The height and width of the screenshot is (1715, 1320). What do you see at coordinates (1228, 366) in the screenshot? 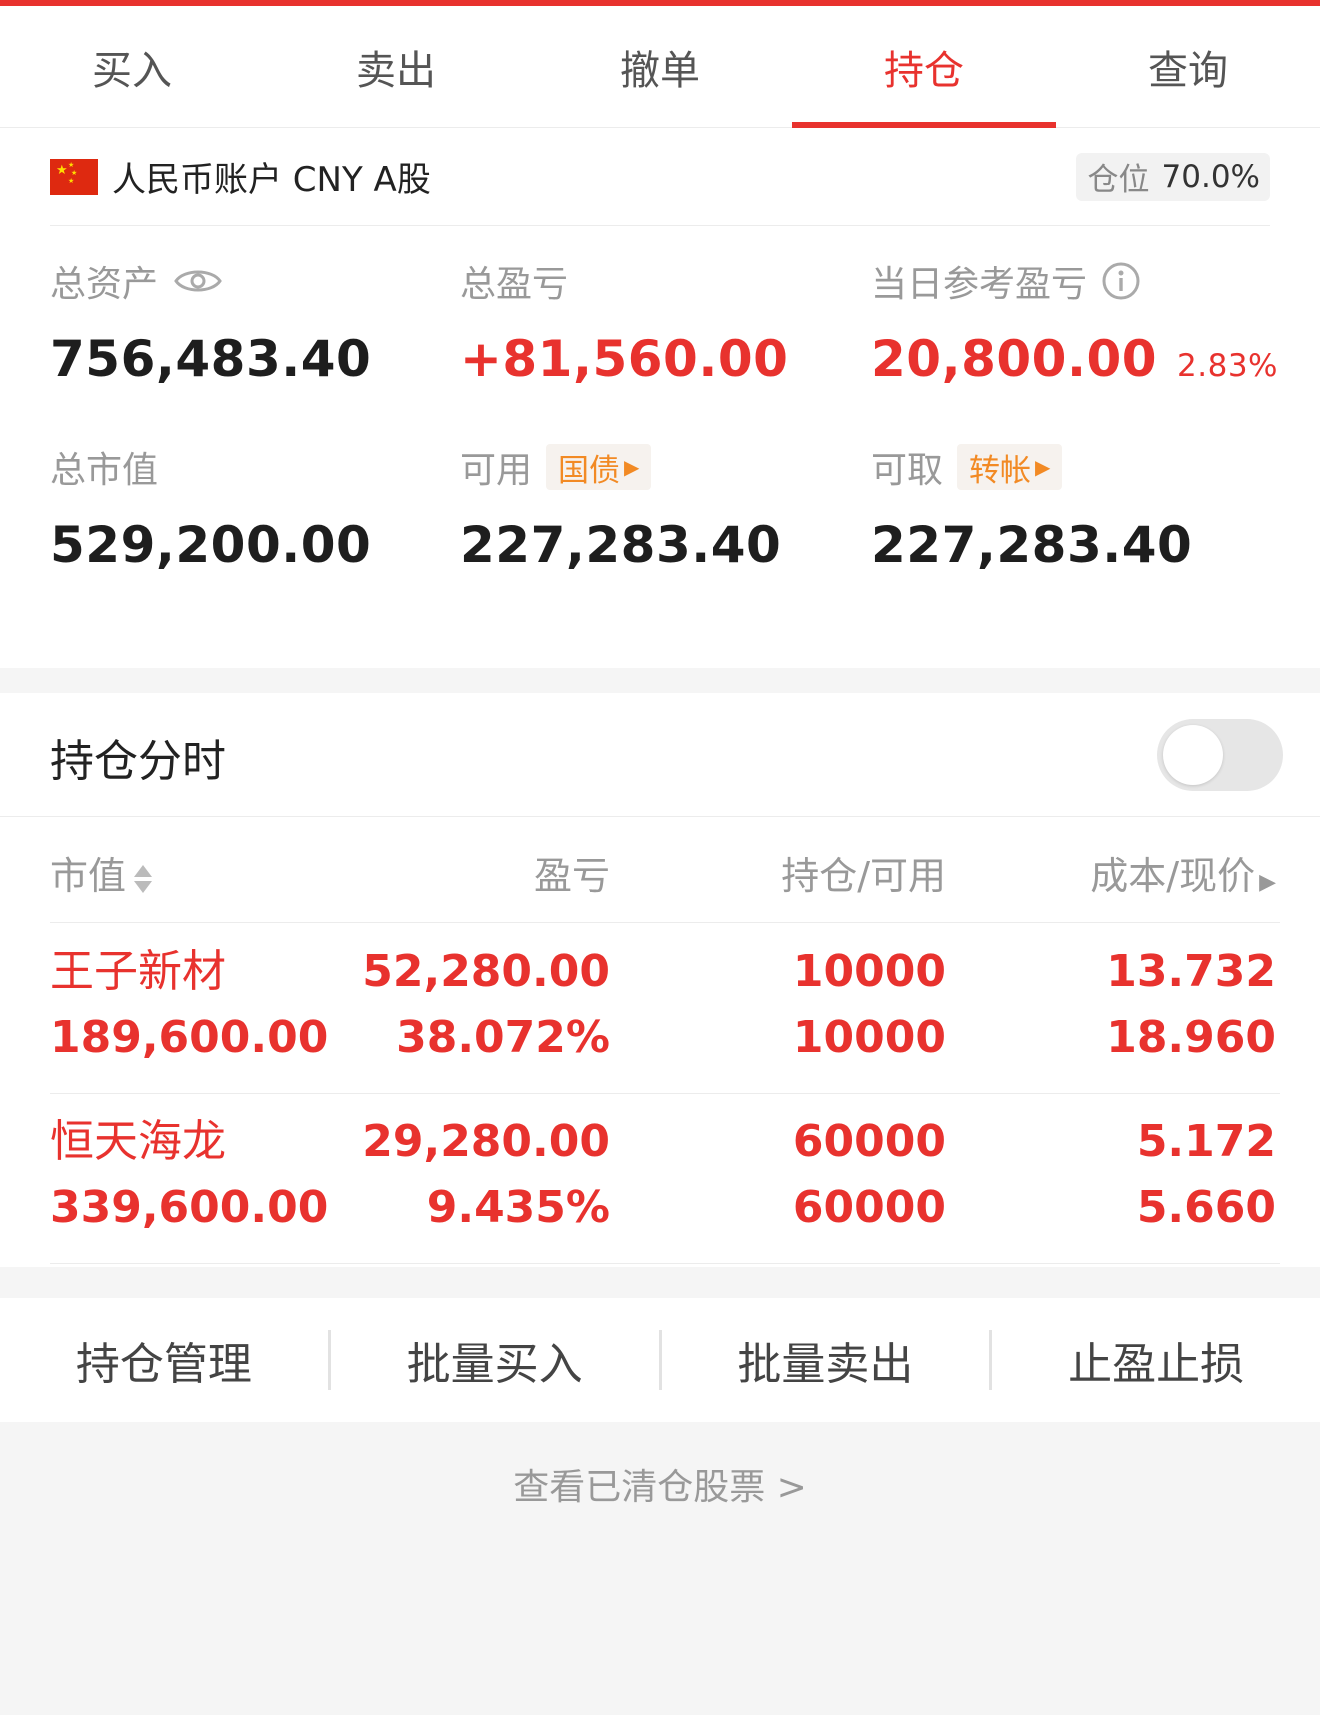
I see `daily-pnl-percent: 2.83%` at bounding box center [1228, 366].